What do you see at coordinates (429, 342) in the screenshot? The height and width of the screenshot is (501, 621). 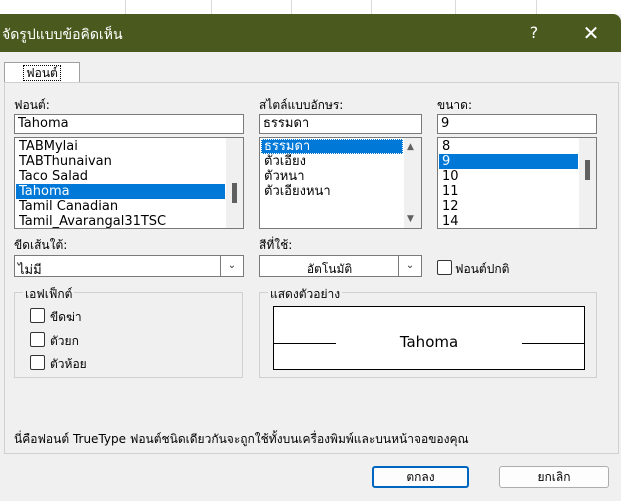 I see `preview-text: Tahoma` at bounding box center [429, 342].